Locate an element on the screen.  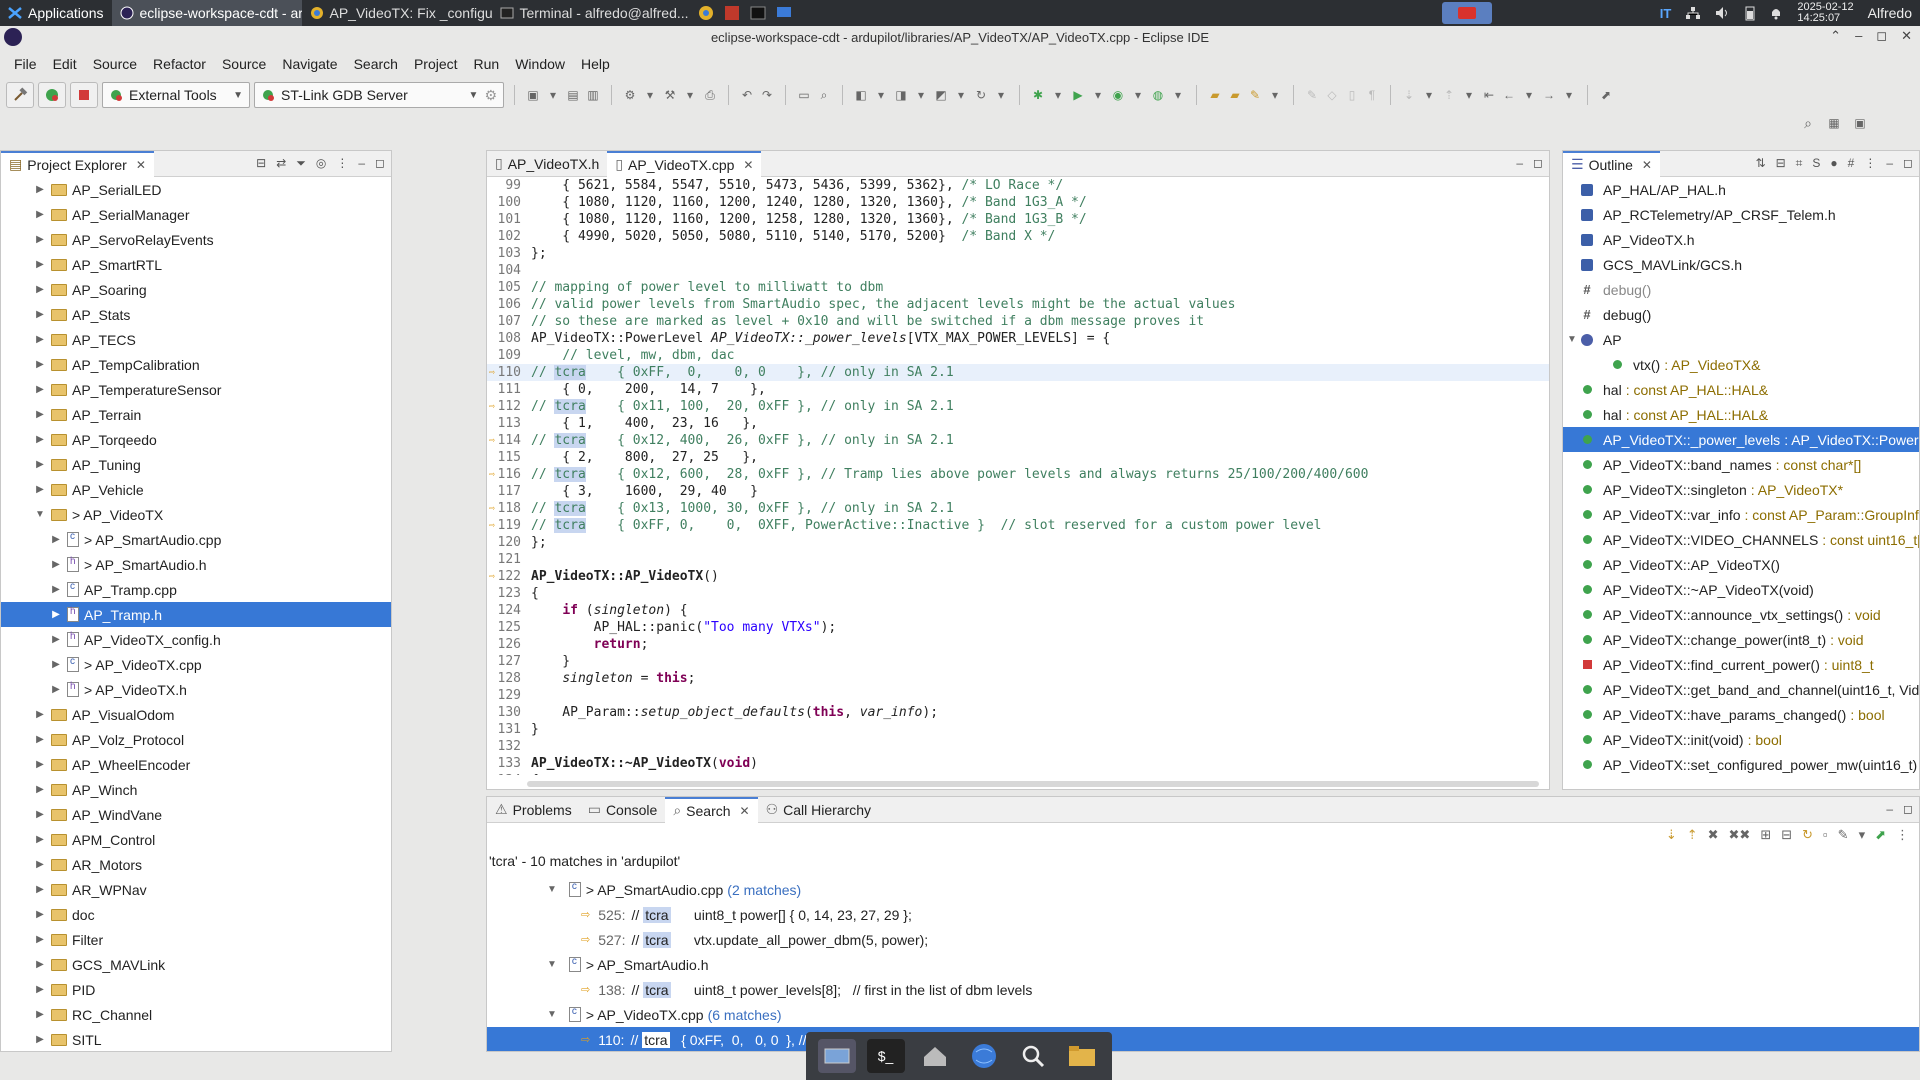
clock: 2025-02-12 14:25:07 is located at coordinates (1825, 13).